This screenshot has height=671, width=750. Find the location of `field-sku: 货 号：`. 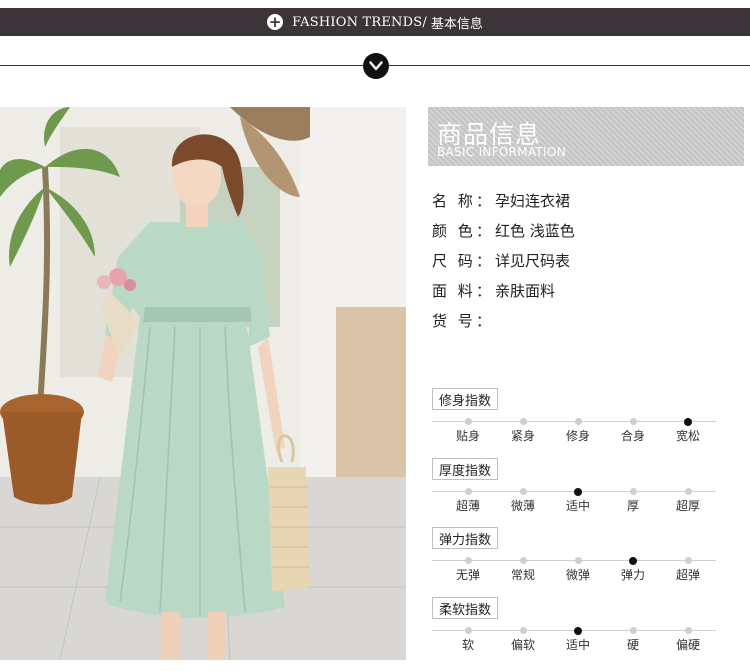

field-sku: 货 号： is located at coordinates (462, 321).